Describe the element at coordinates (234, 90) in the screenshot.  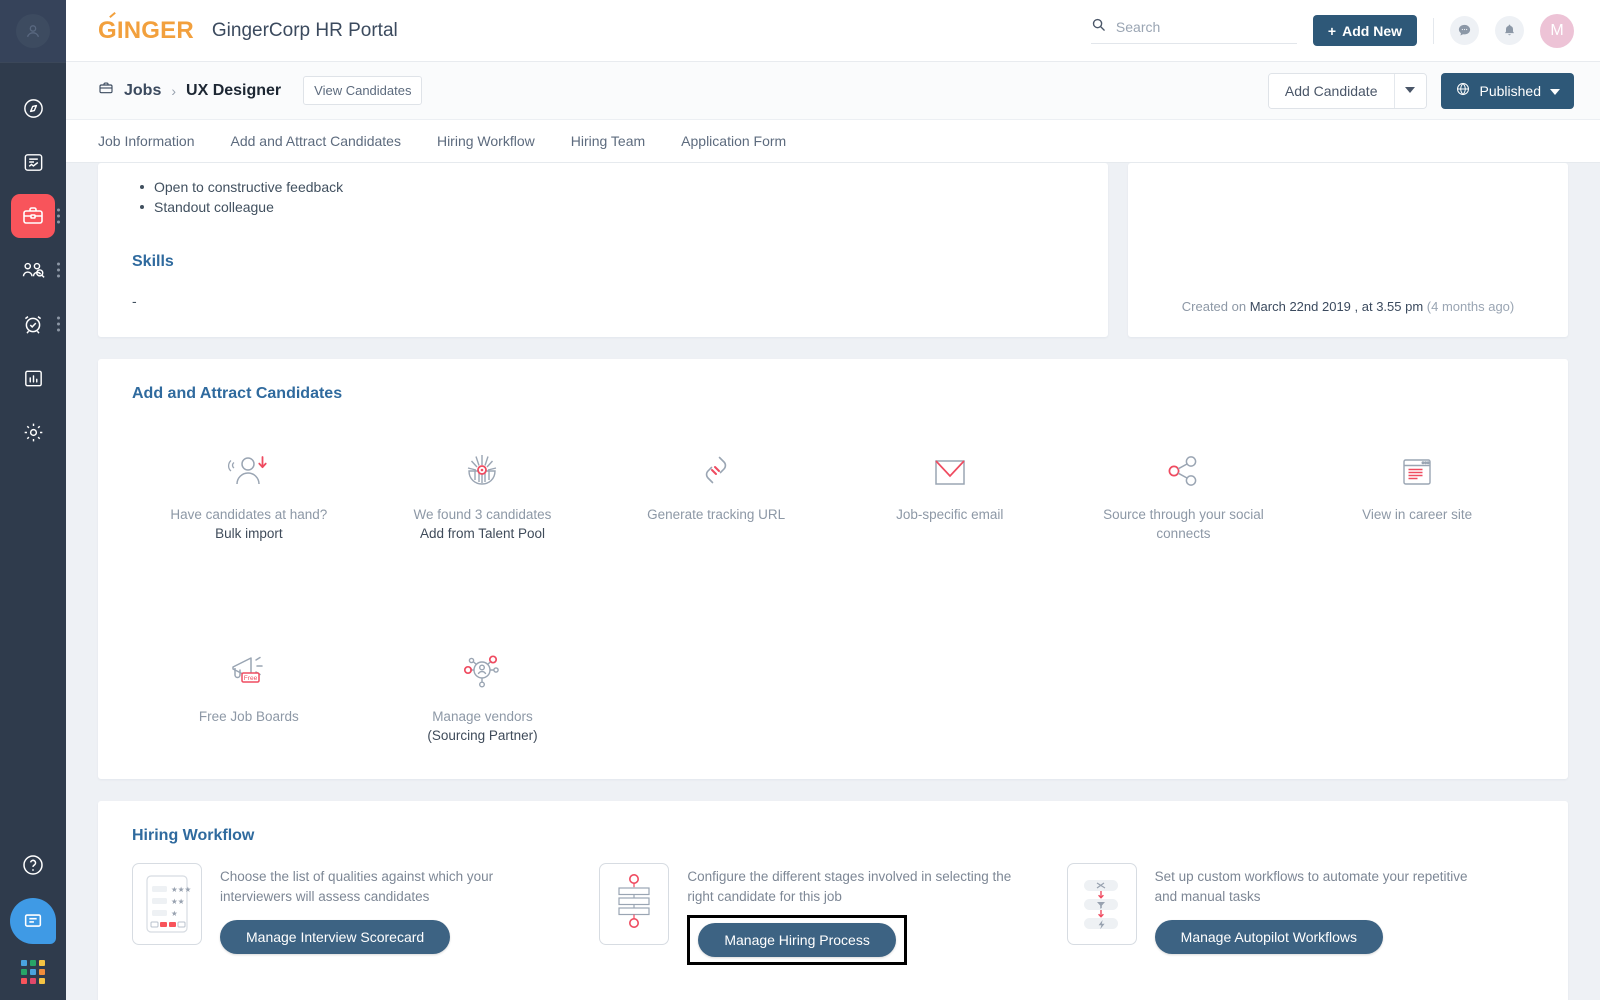
I see `breadcrumb-current: UX Designer` at that location.